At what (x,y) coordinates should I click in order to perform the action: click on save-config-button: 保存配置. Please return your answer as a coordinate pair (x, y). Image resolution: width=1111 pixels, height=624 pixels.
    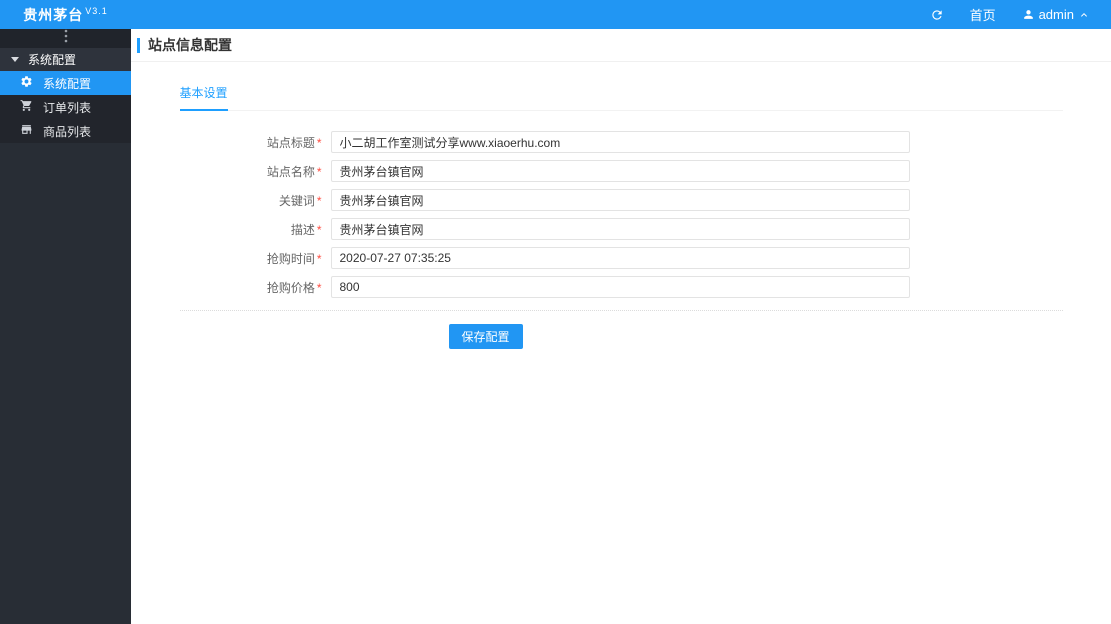
    Looking at the image, I should click on (485, 336).